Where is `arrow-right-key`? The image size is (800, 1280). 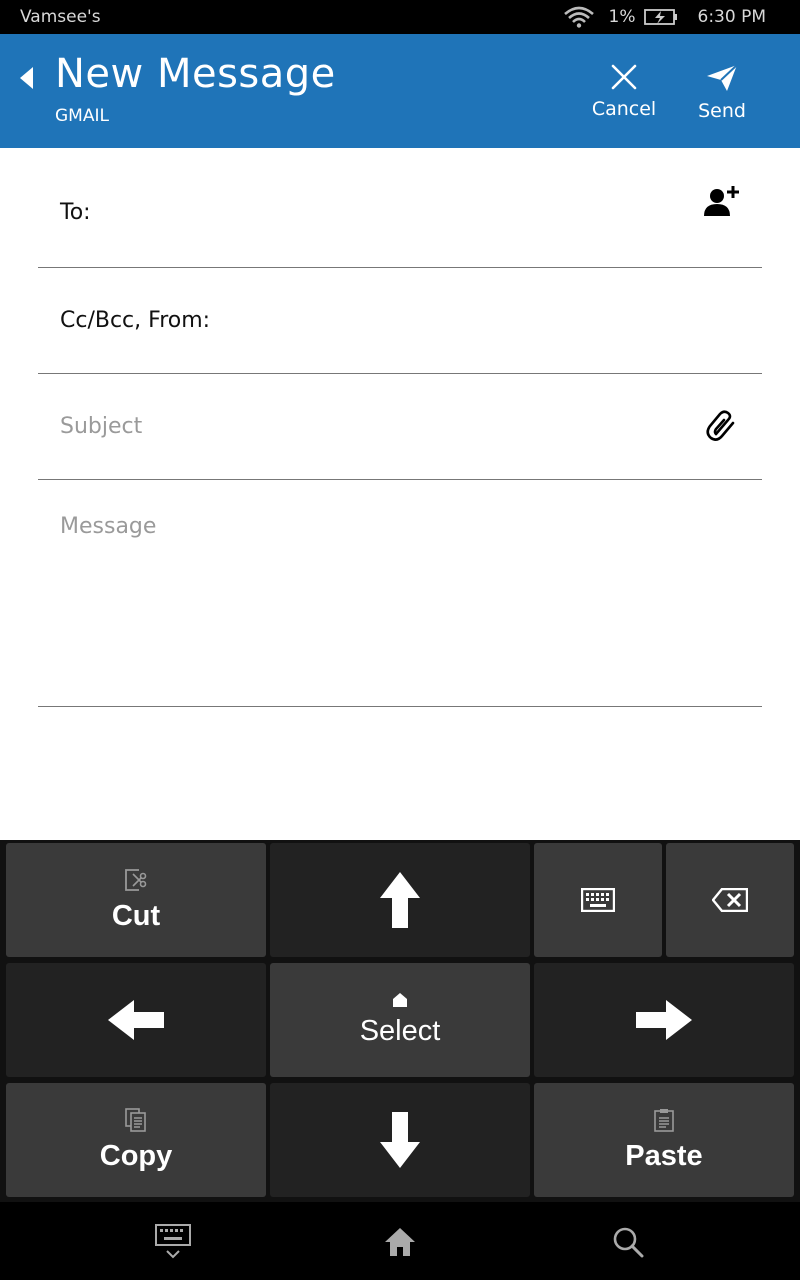 arrow-right-key is located at coordinates (664, 1020).